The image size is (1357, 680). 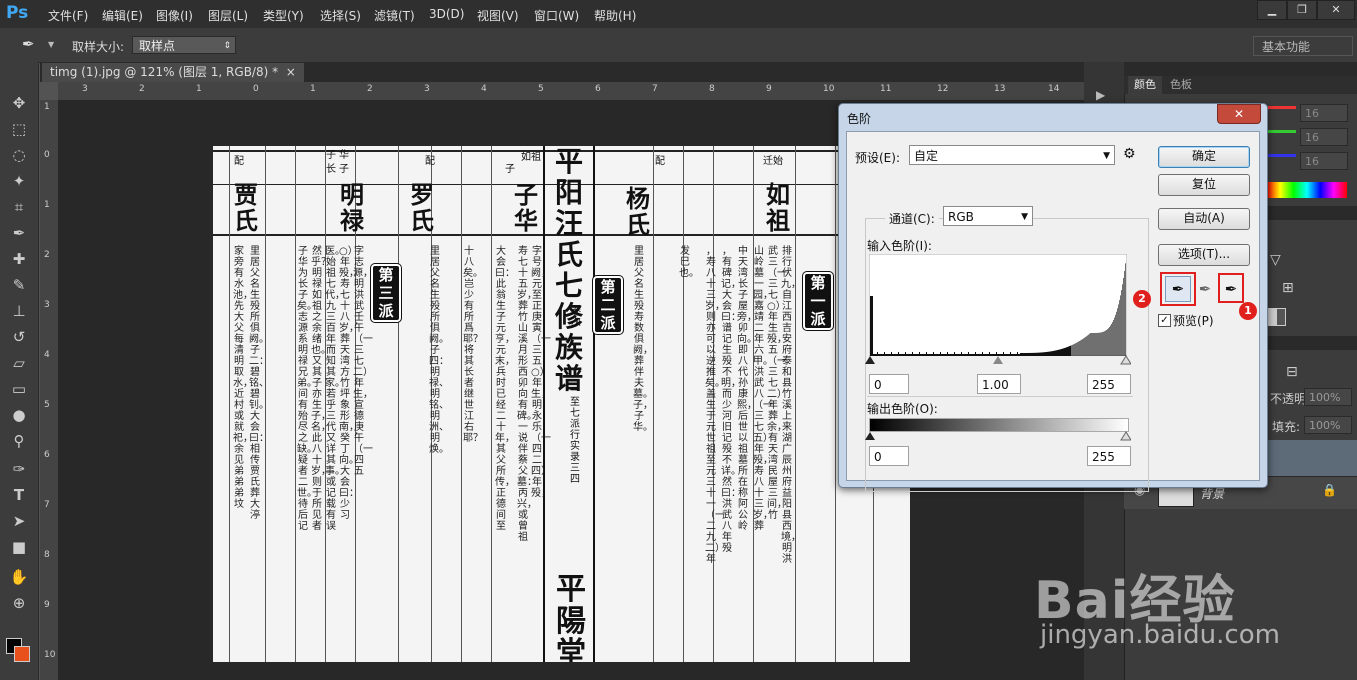 I want to click on set-gray-point-eyedropper-icon: ✒, so click(x=1205, y=289).